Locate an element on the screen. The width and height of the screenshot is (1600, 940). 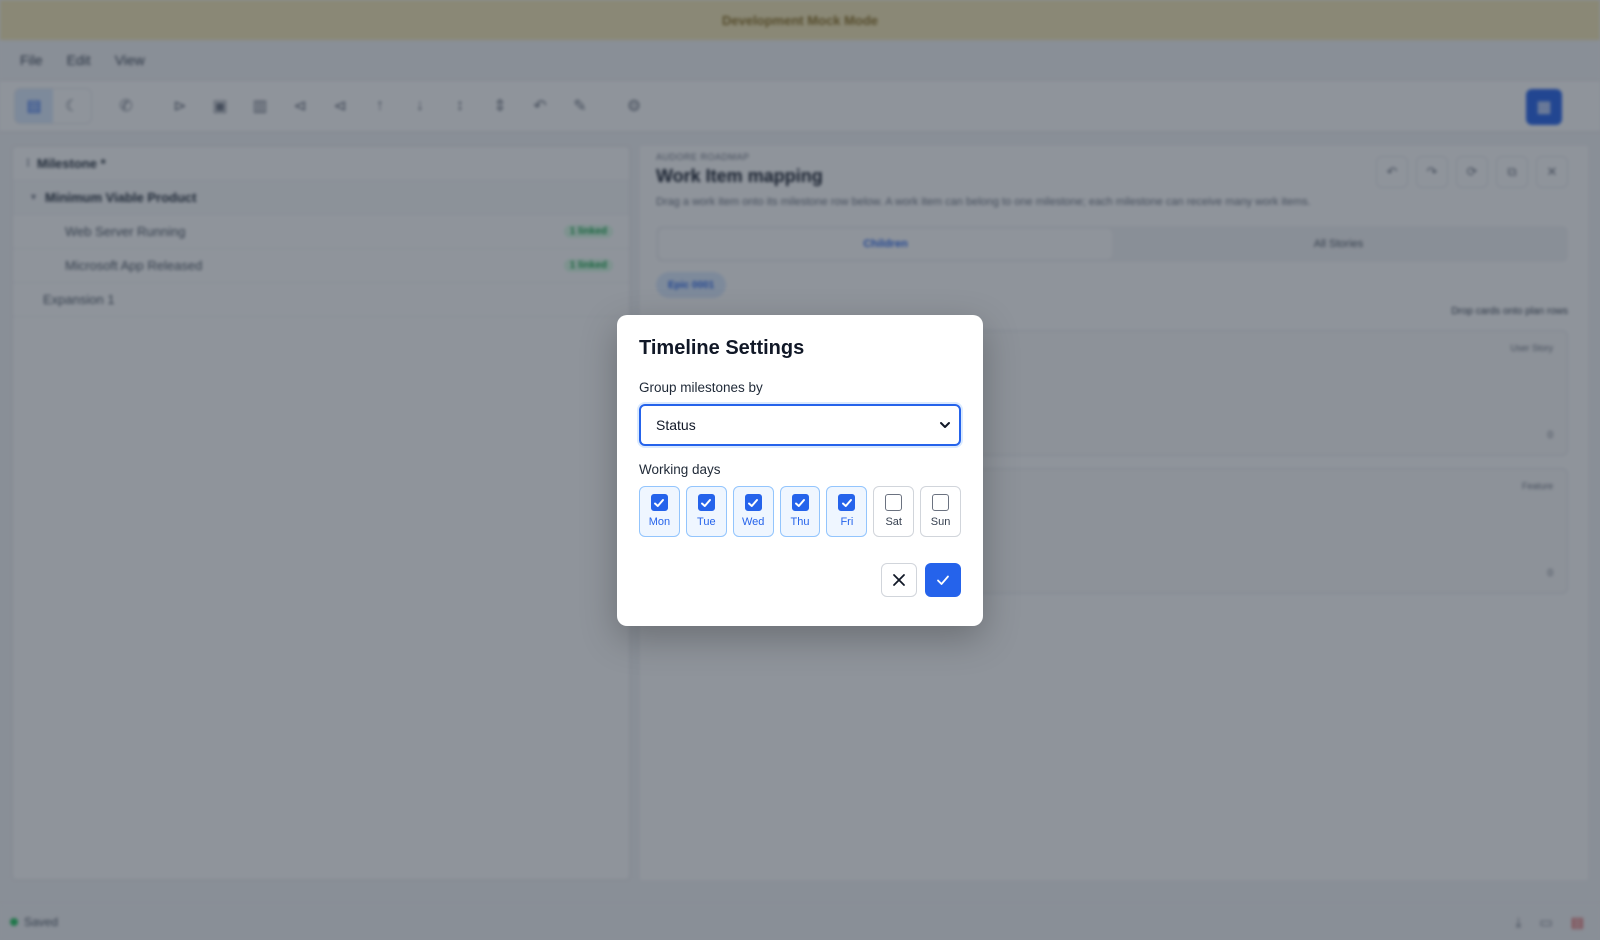
dialog-actions is located at coordinates (800, 580).